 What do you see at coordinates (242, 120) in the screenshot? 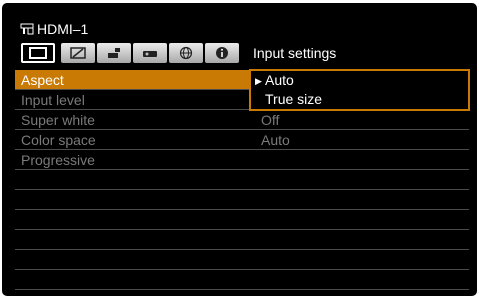
I see `menu-row-super-white: Super white Off` at bounding box center [242, 120].